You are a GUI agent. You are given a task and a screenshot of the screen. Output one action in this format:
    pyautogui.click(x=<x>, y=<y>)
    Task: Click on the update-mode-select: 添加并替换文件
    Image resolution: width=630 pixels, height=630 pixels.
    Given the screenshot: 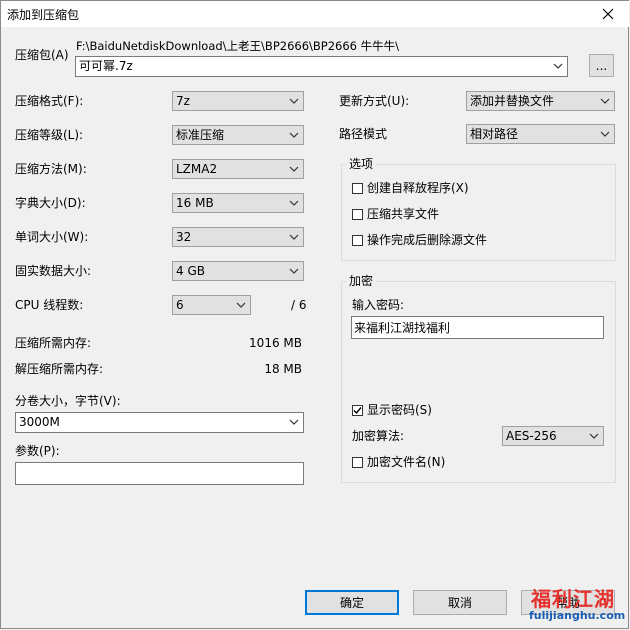 What is the action you would take?
    pyautogui.click(x=540, y=101)
    